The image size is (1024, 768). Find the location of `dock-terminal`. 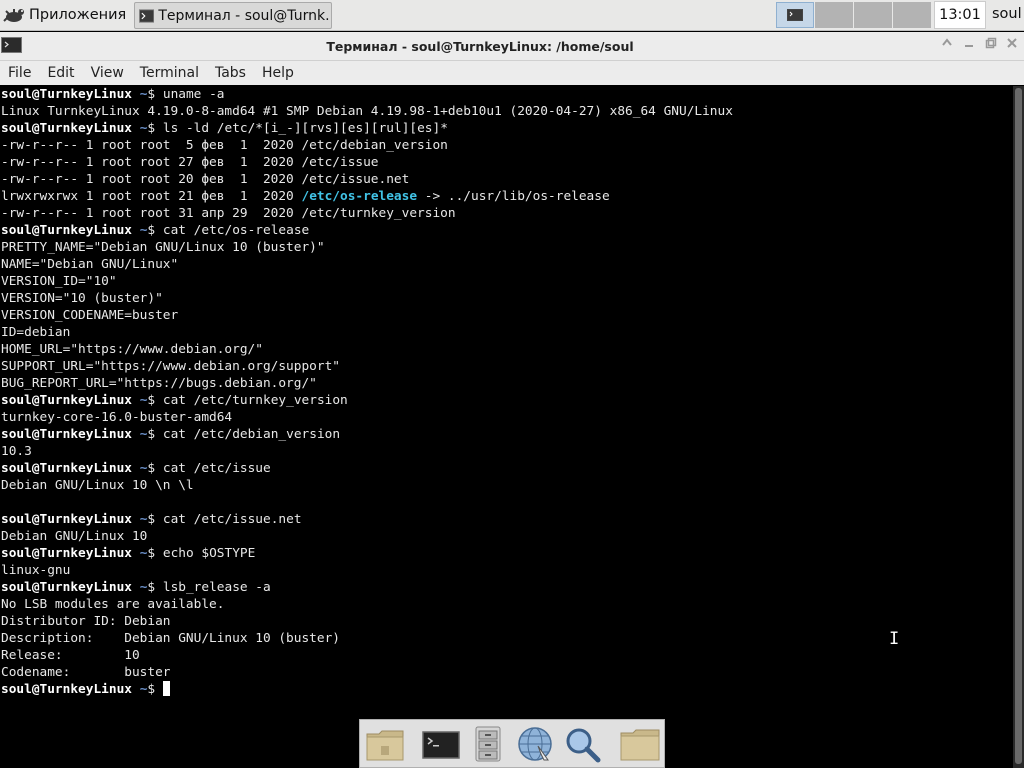

dock-terminal is located at coordinates (441, 744).